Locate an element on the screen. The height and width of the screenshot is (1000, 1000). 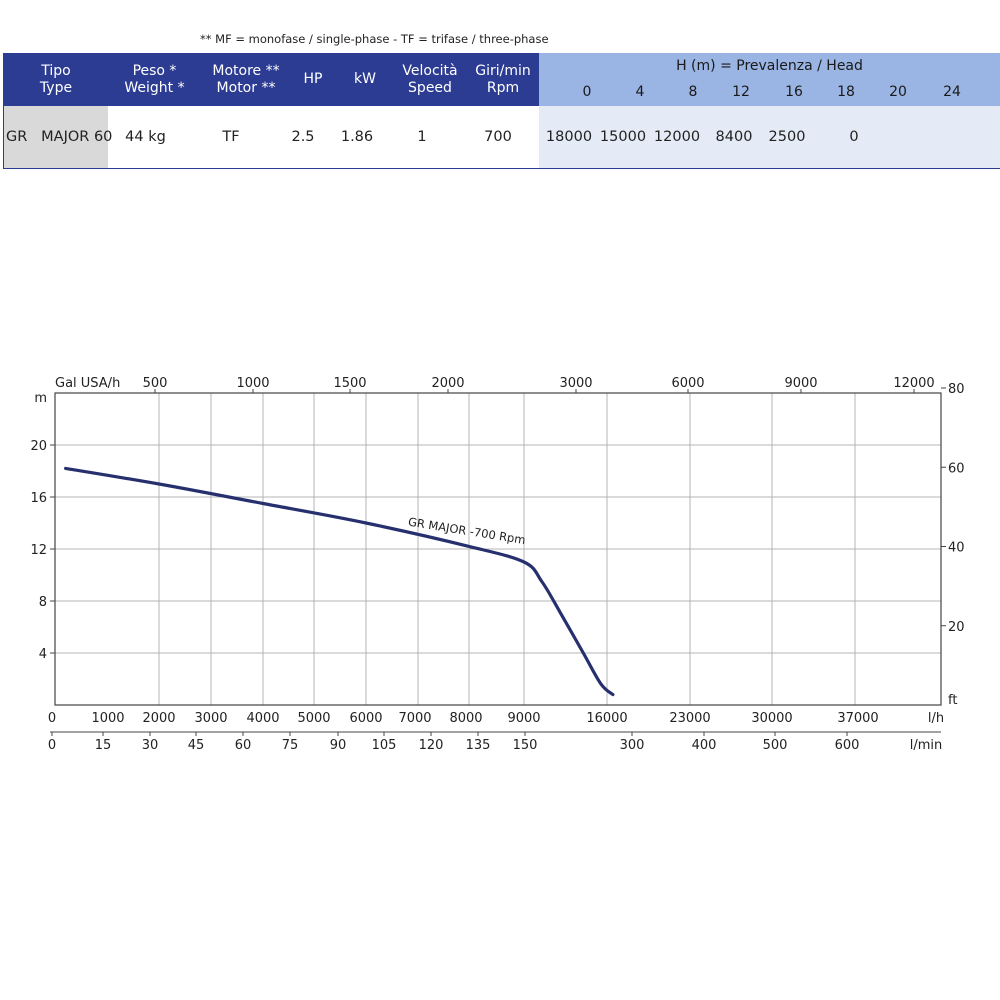
x-lmin-tick-label: 600 is located at coordinates (847, 745).